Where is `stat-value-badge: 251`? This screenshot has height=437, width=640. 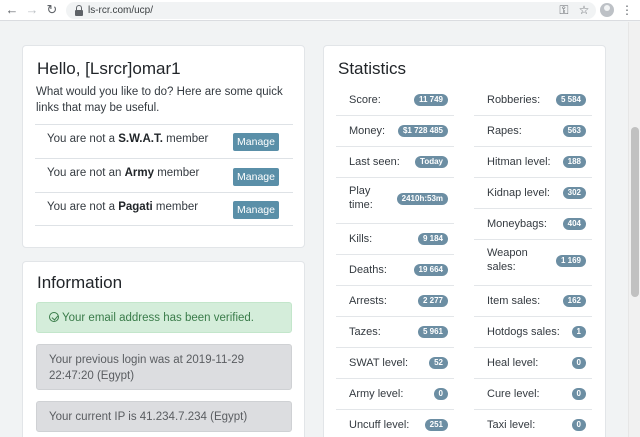
stat-value-badge: 251 is located at coordinates (436, 425).